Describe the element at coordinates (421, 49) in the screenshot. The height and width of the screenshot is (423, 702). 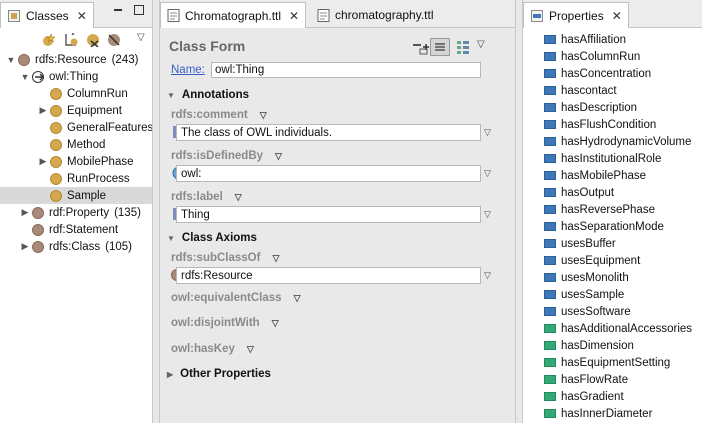
I see `add-widget-icon` at that location.